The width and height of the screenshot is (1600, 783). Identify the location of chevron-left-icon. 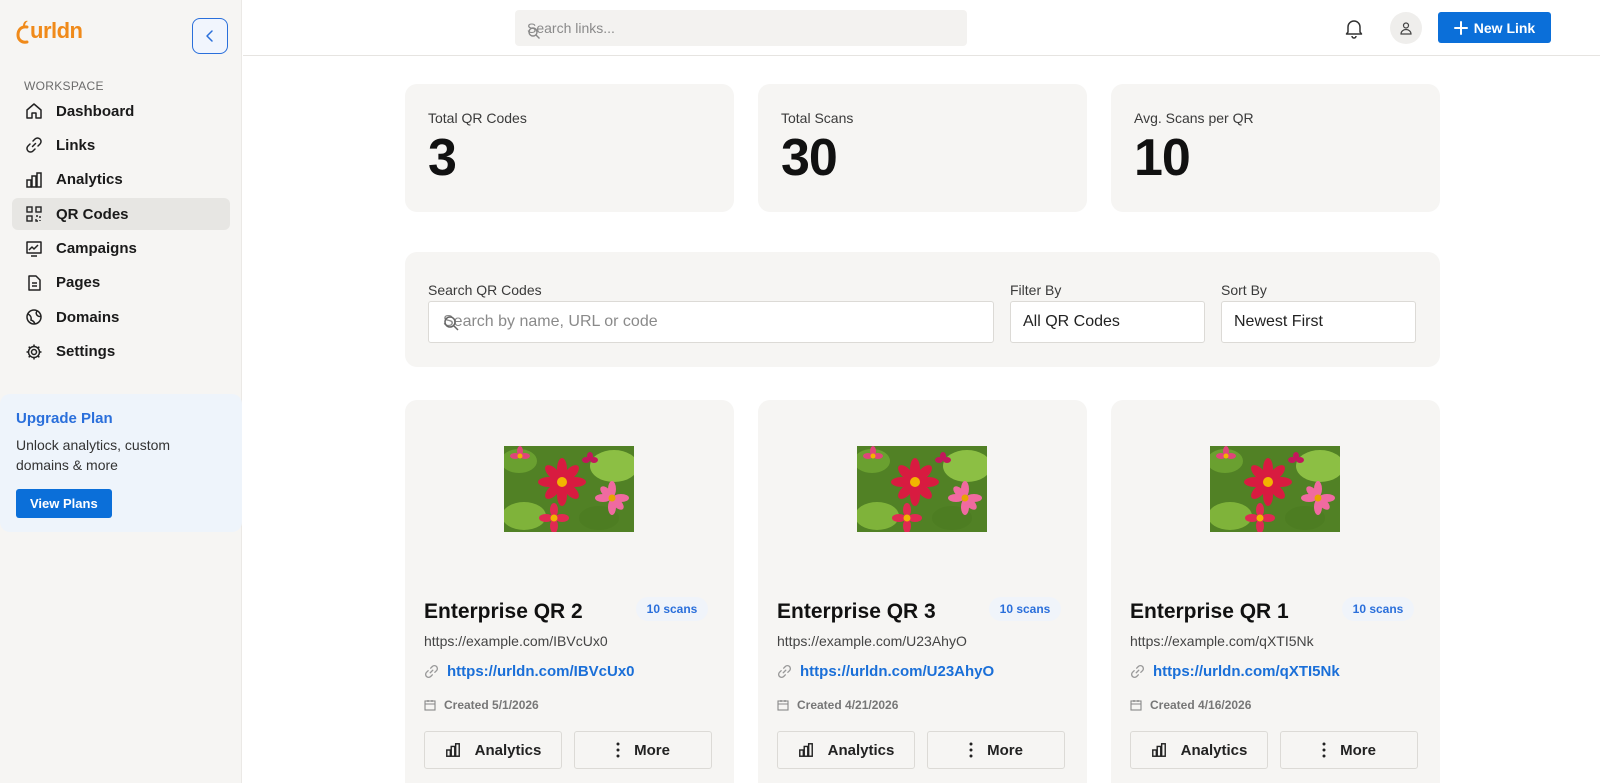
(209, 36).